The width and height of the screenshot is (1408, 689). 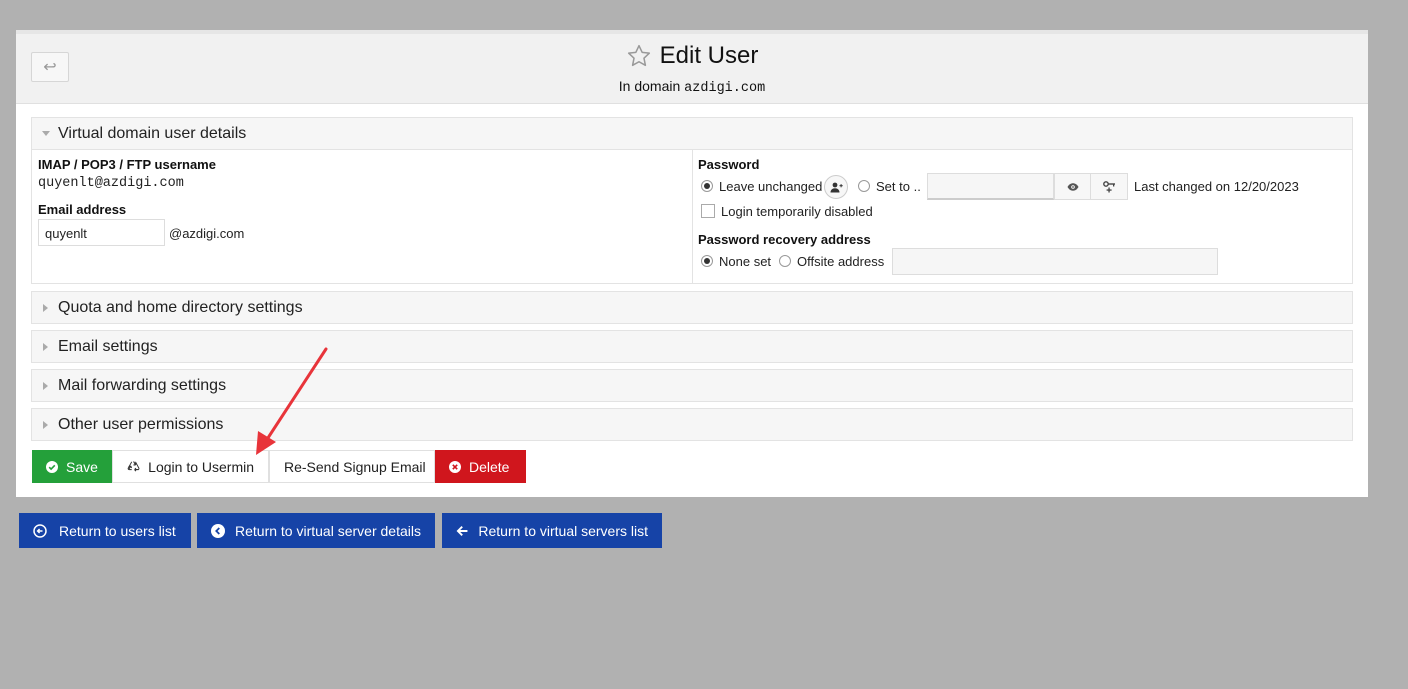 I want to click on generate-password-button, so click(x=1109, y=186).